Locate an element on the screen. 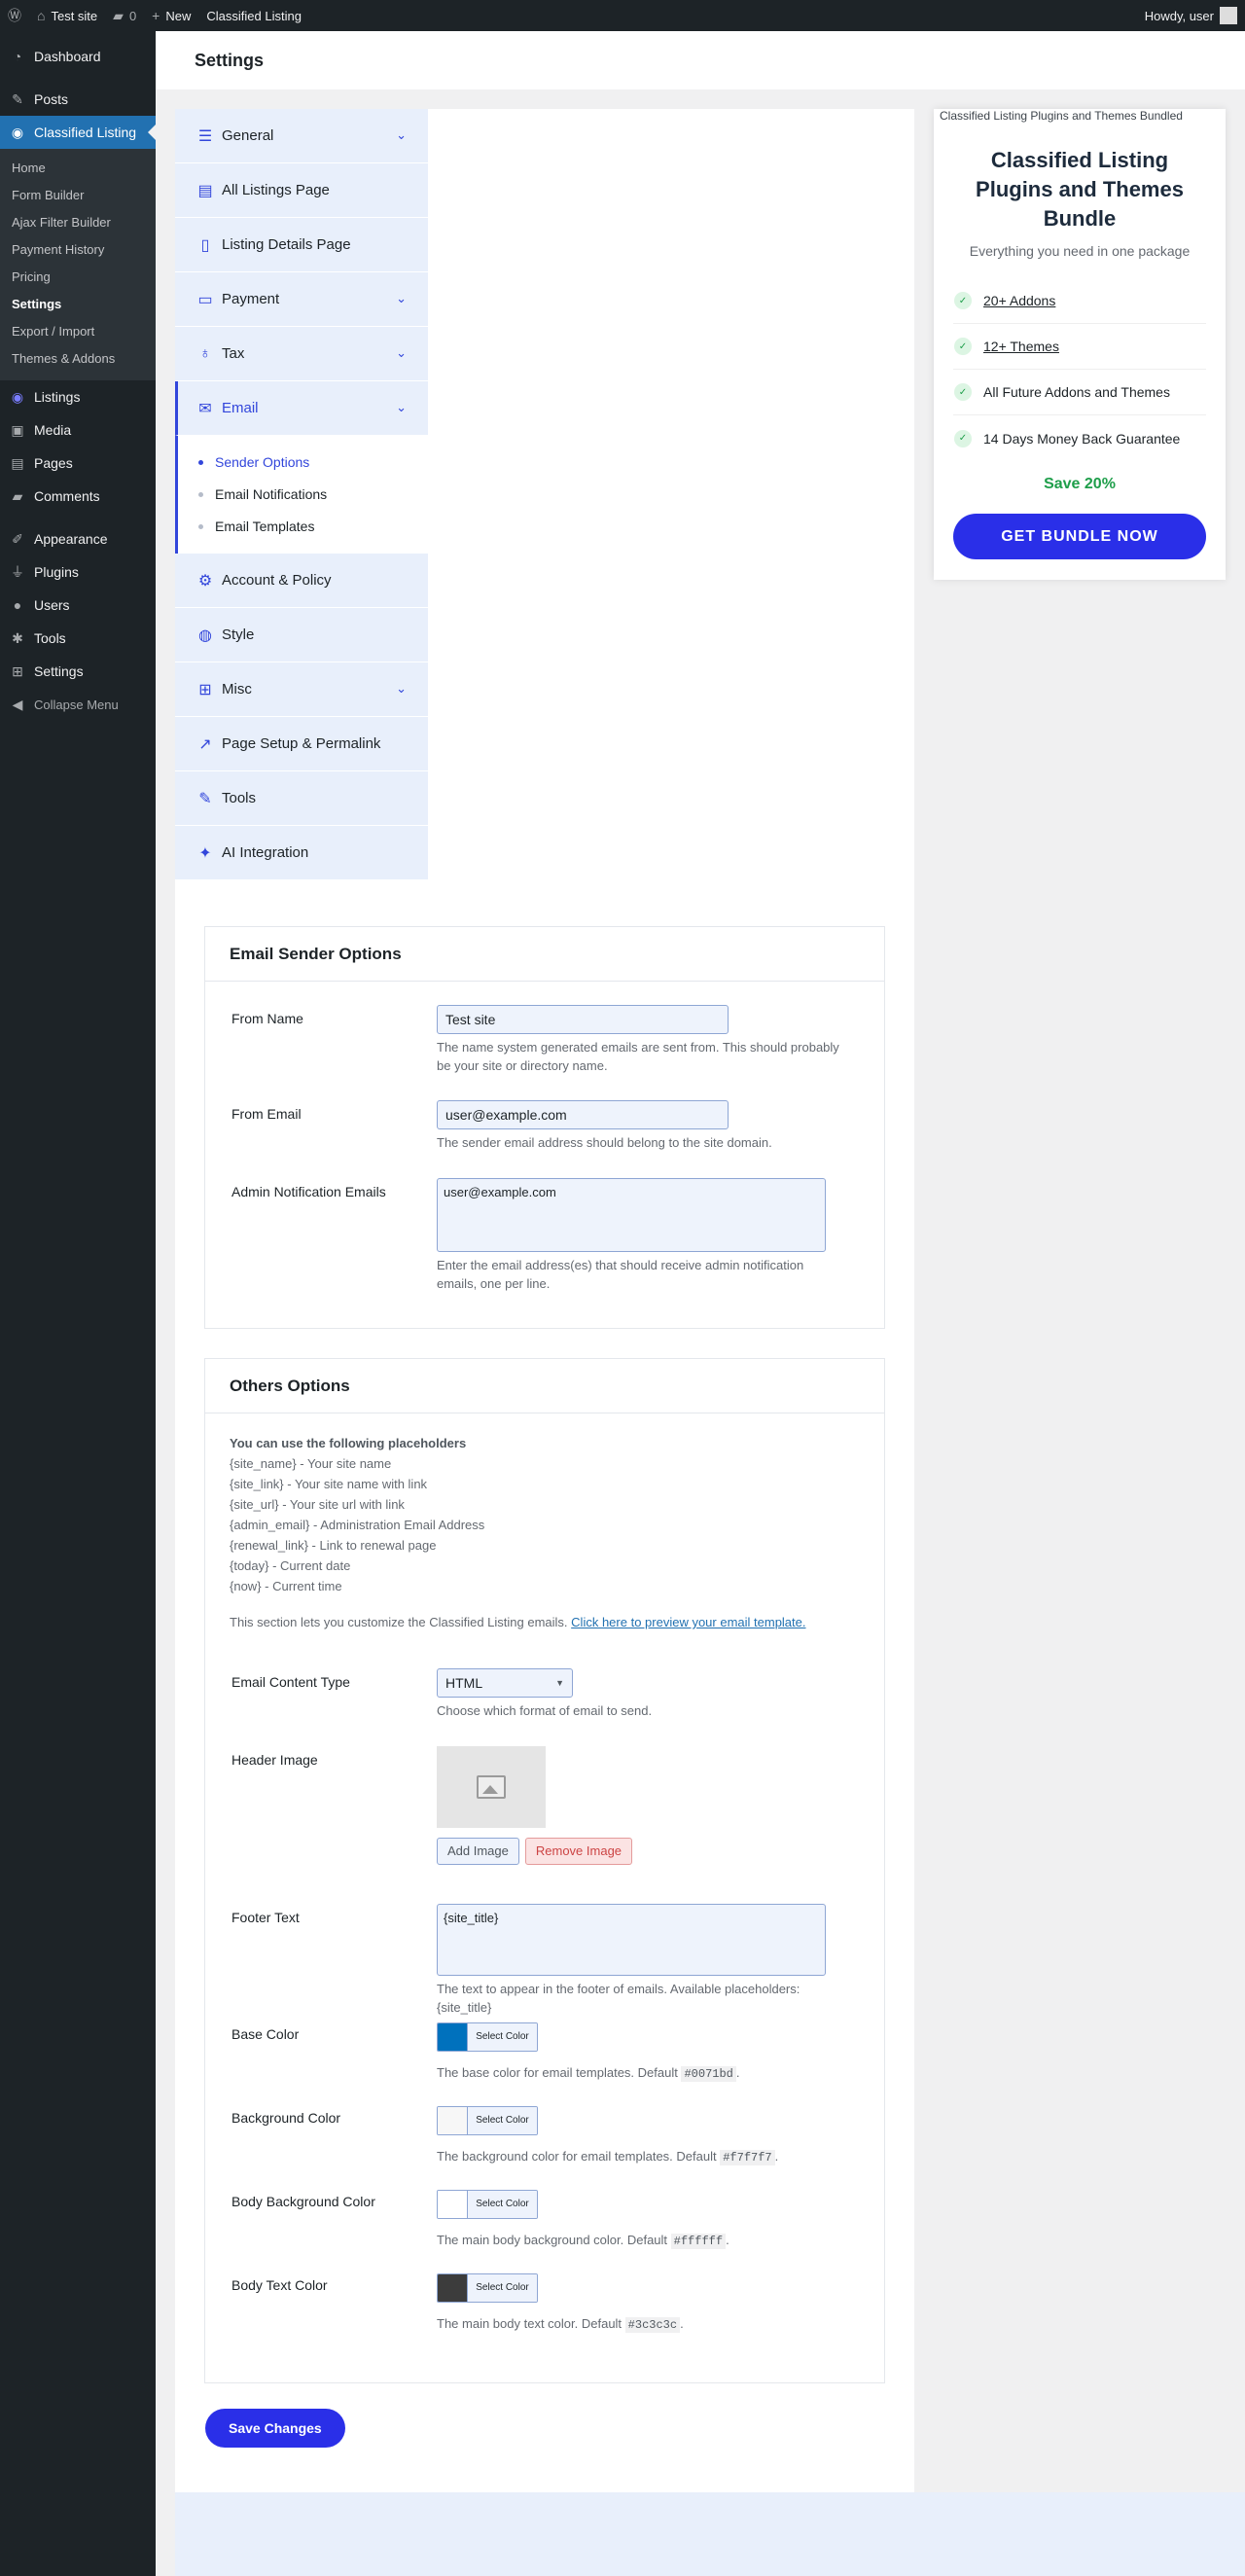  tab-ai-integration: ✦ AI Integration is located at coordinates (301, 853).